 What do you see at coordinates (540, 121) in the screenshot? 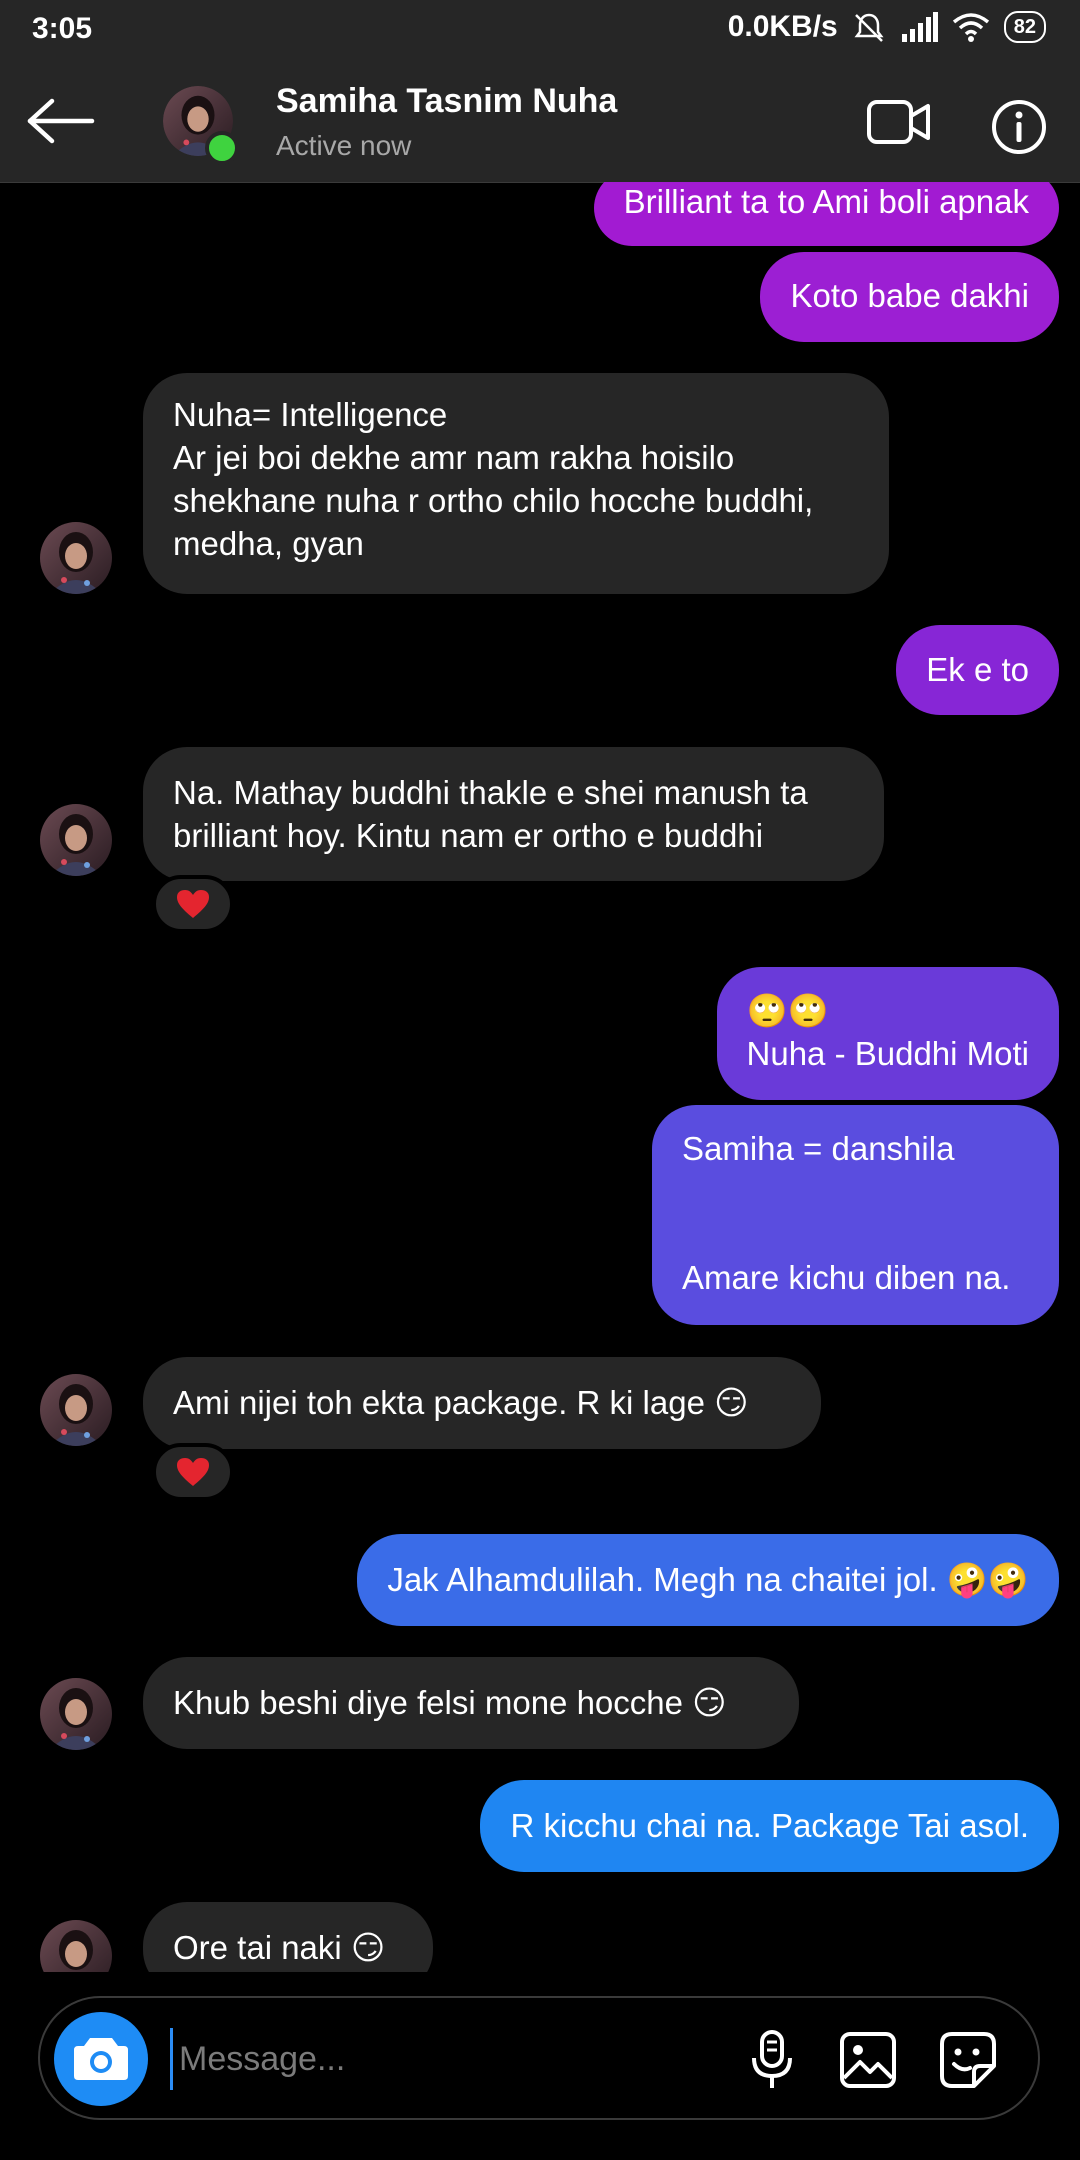
I see `chat-header: Samiha Tasnim Nuha Active now` at bounding box center [540, 121].